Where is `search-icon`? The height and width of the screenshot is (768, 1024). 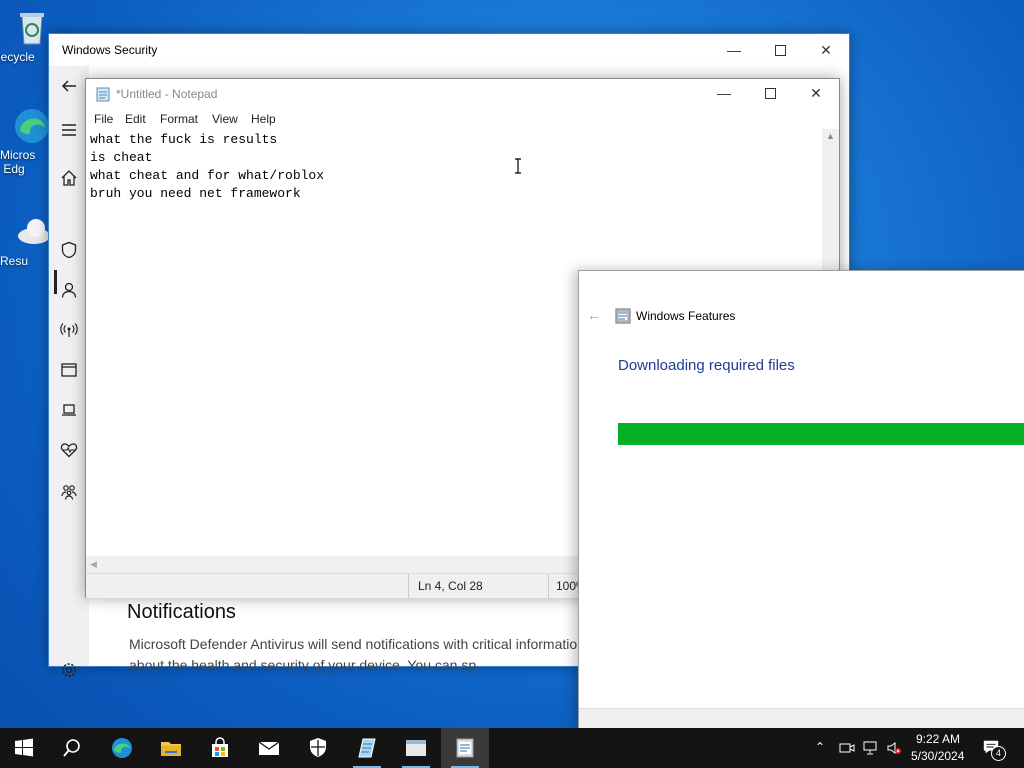
search-icon is located at coordinates (71, 748).